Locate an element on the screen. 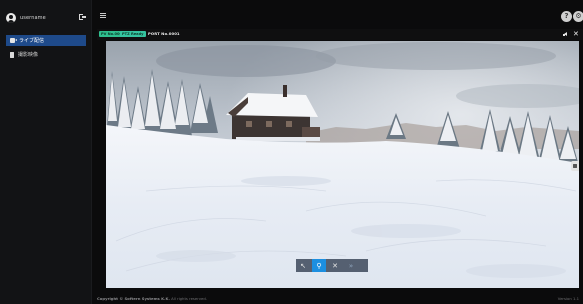  rights-text: All rights reserved. is located at coordinates (188, 298).